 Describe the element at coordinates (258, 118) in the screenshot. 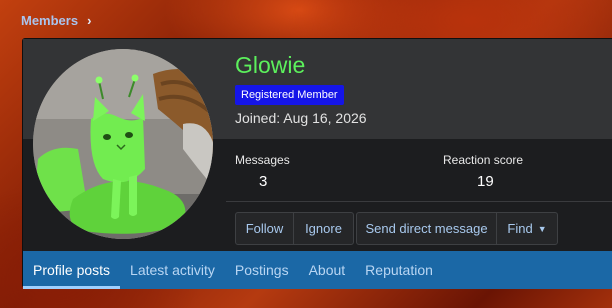

I see `joined-label: Joined:` at that location.